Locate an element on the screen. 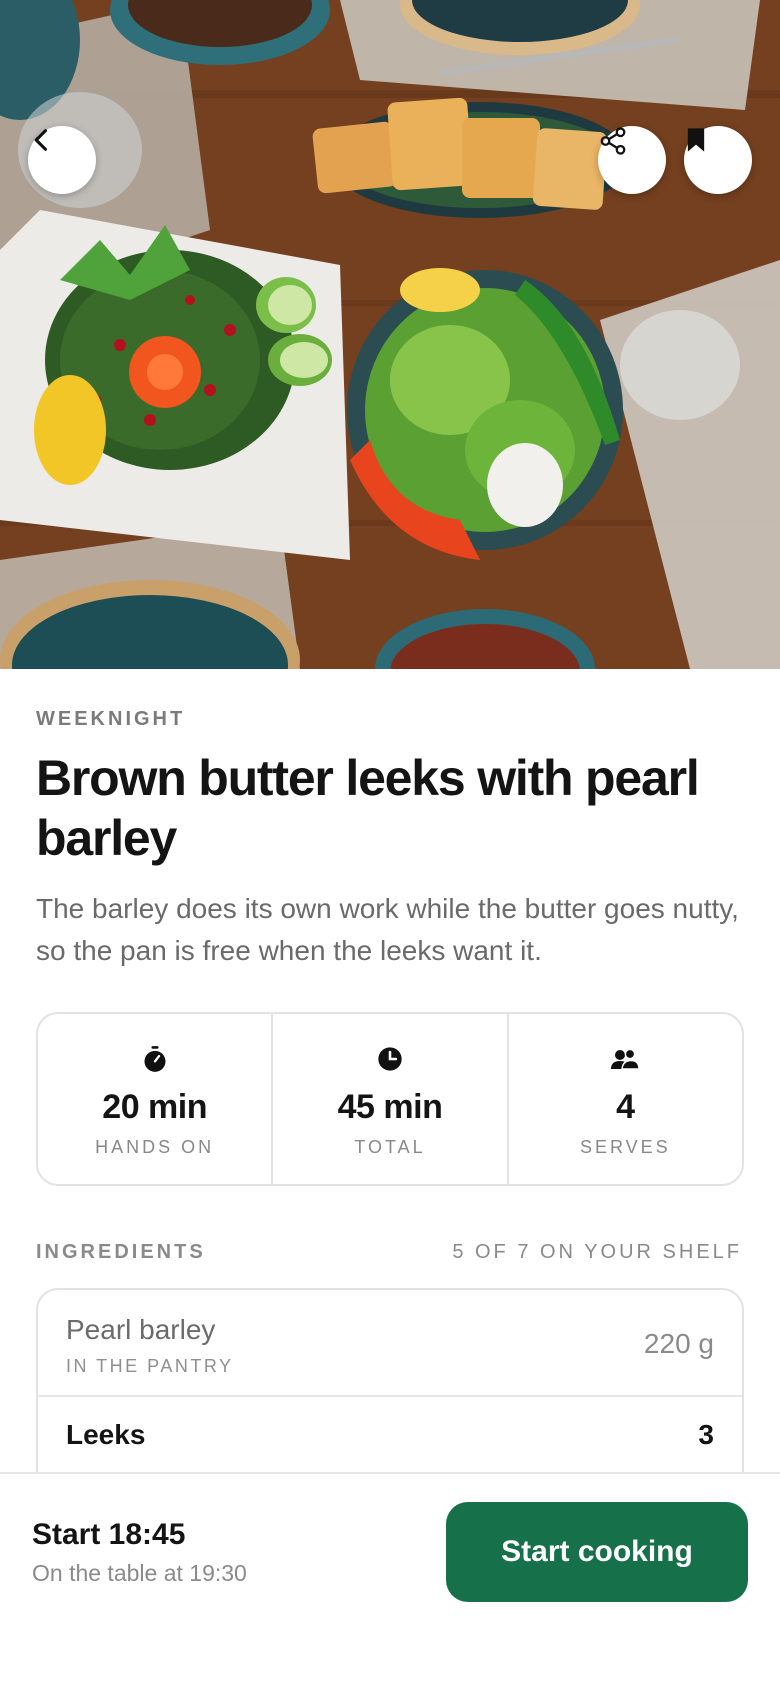 The width and height of the screenshot is (780, 1688). back-button is located at coordinates (62, 160).